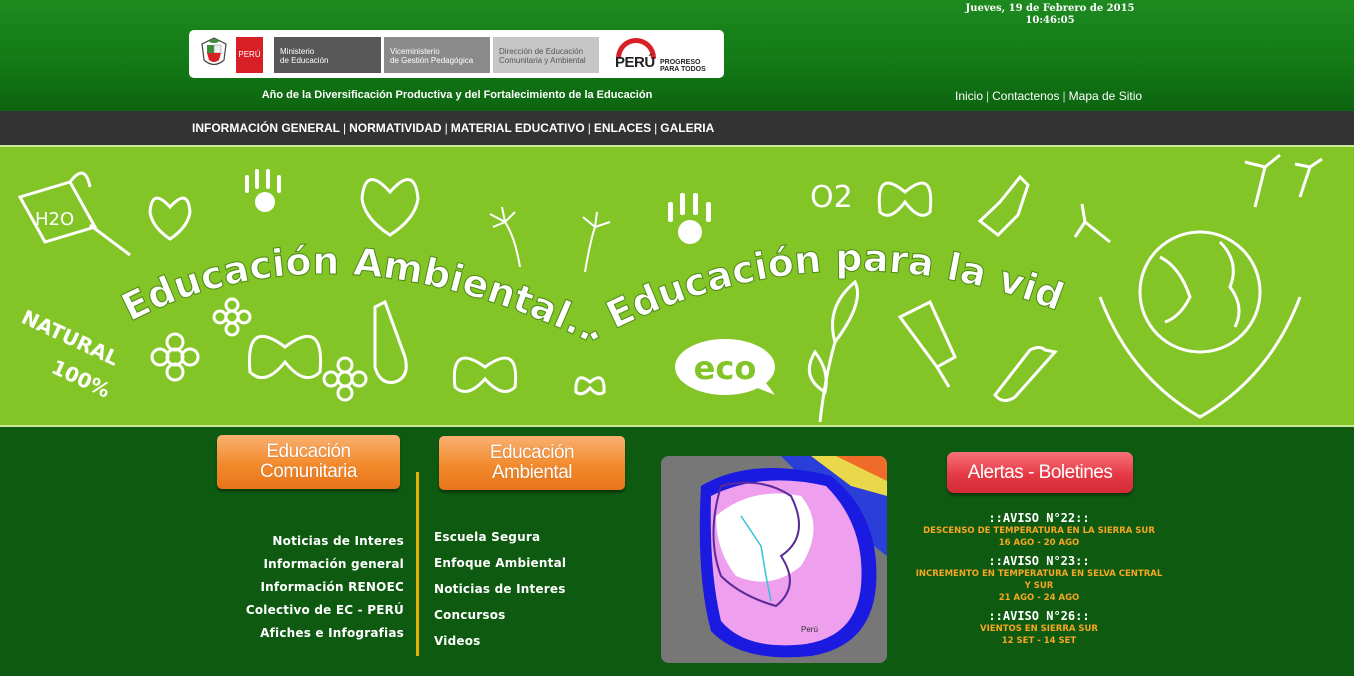  What do you see at coordinates (542, 60) in the screenshot?
I see `direccion-line-2: Comunitaria y Ambiental` at bounding box center [542, 60].